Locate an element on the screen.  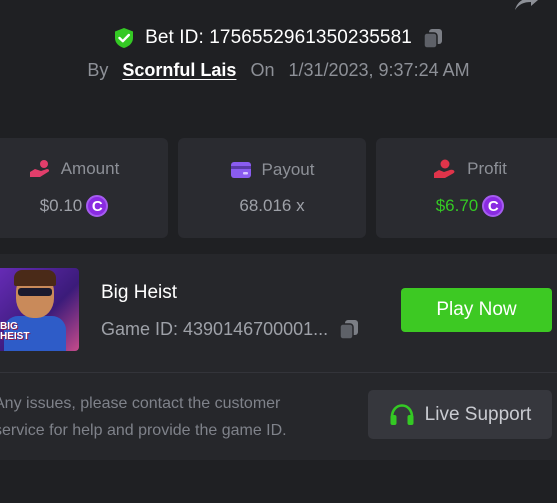
headset-icon is located at coordinates (402, 414).